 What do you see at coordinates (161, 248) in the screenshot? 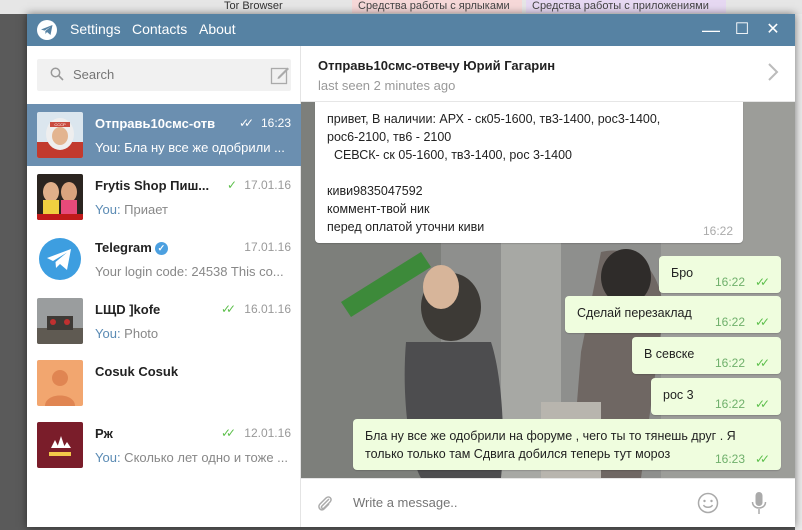
I see `verified-badge-icon: ✓` at bounding box center [161, 248].